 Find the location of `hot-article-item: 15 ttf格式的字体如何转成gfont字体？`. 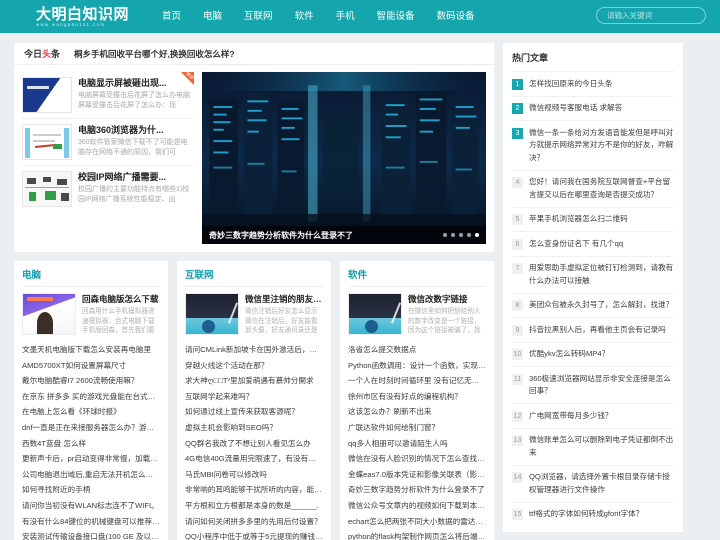

hot-article-item: 15 ttf格式的字体如何转成gfont字体？ is located at coordinates (593, 515).